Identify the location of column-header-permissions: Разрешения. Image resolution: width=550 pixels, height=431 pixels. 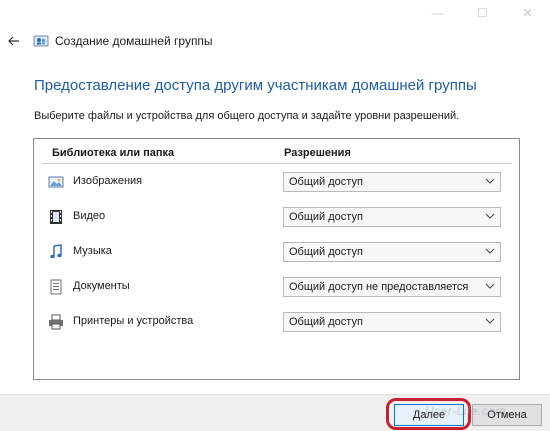
(317, 153).